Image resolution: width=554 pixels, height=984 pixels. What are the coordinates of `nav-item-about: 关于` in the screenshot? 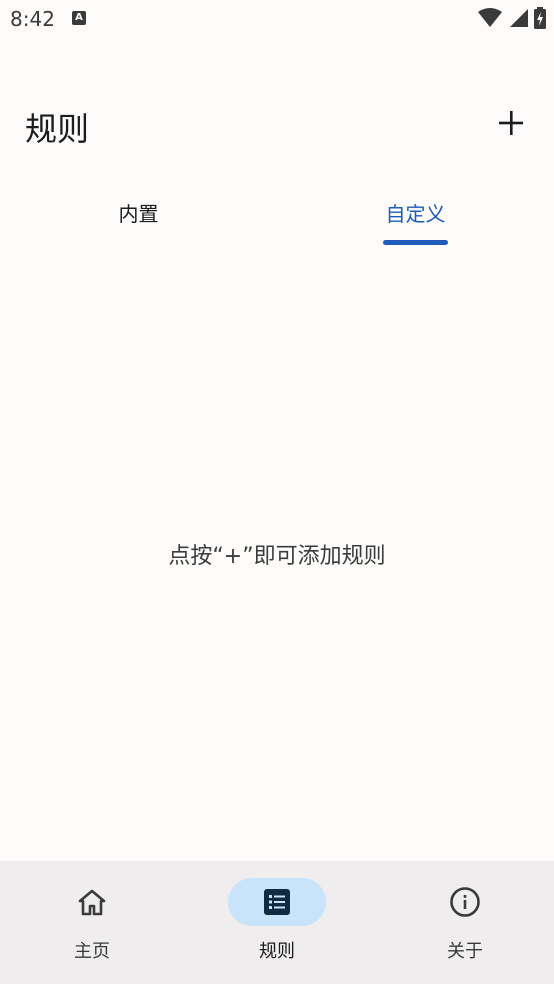 It's located at (463, 922).